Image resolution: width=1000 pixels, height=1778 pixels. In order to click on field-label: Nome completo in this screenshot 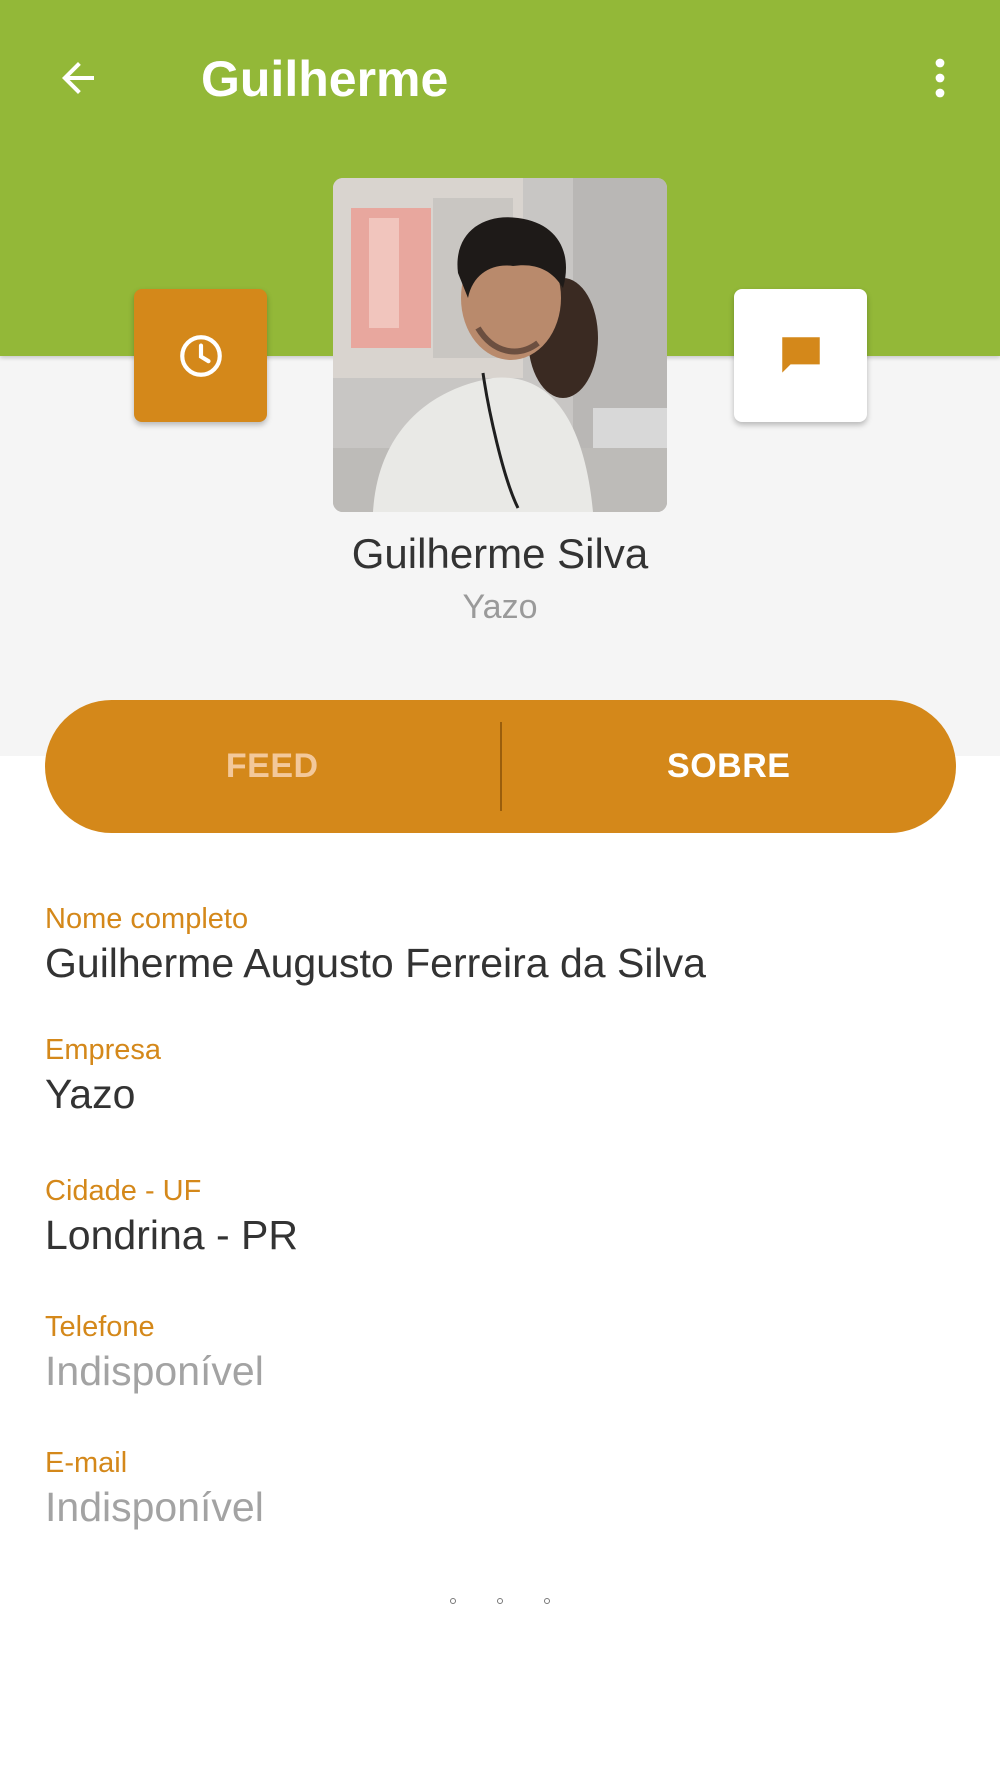, I will do `click(147, 919)`.